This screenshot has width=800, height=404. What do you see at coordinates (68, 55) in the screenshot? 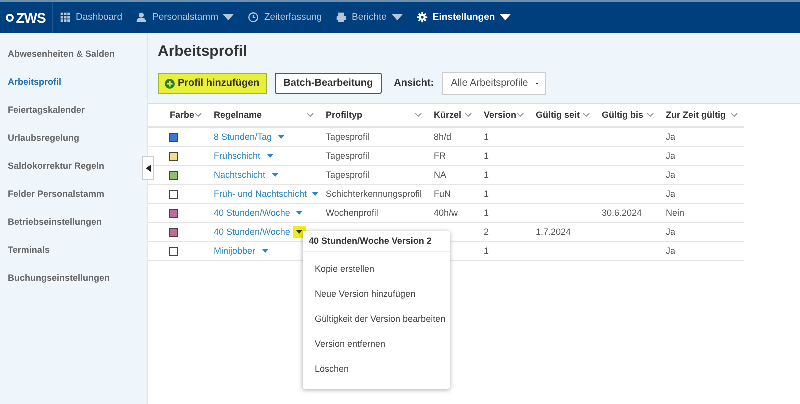
I see `sidebar-item: Abwesenheiten & Salden` at bounding box center [68, 55].